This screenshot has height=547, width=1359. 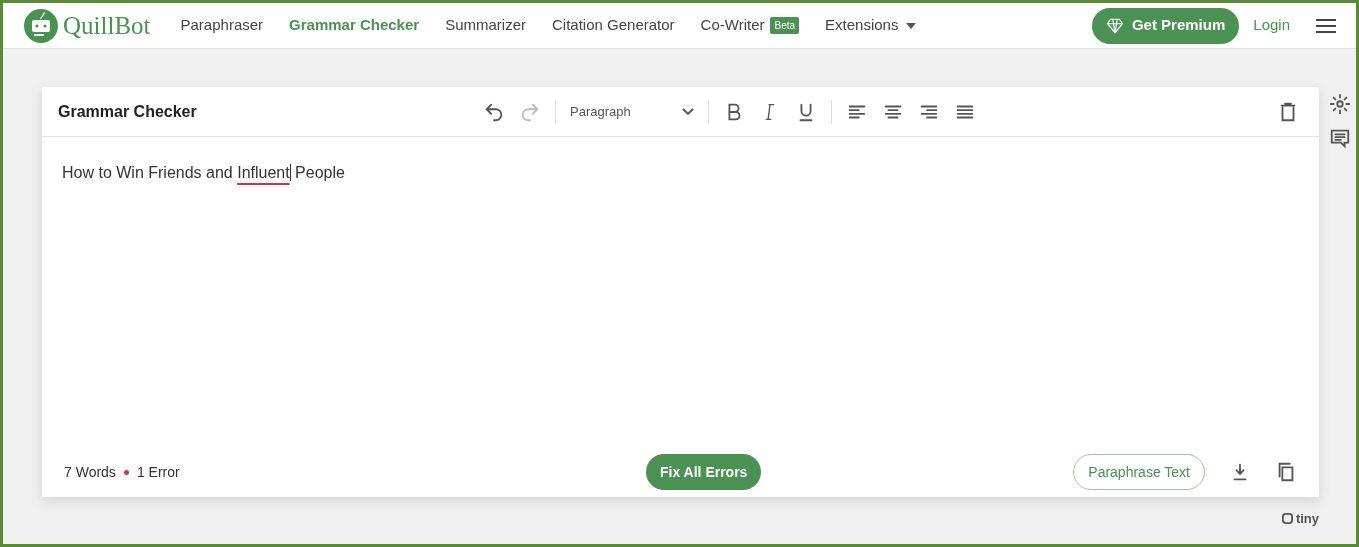 I want to click on tiny-icon, so click(x=1287, y=519).